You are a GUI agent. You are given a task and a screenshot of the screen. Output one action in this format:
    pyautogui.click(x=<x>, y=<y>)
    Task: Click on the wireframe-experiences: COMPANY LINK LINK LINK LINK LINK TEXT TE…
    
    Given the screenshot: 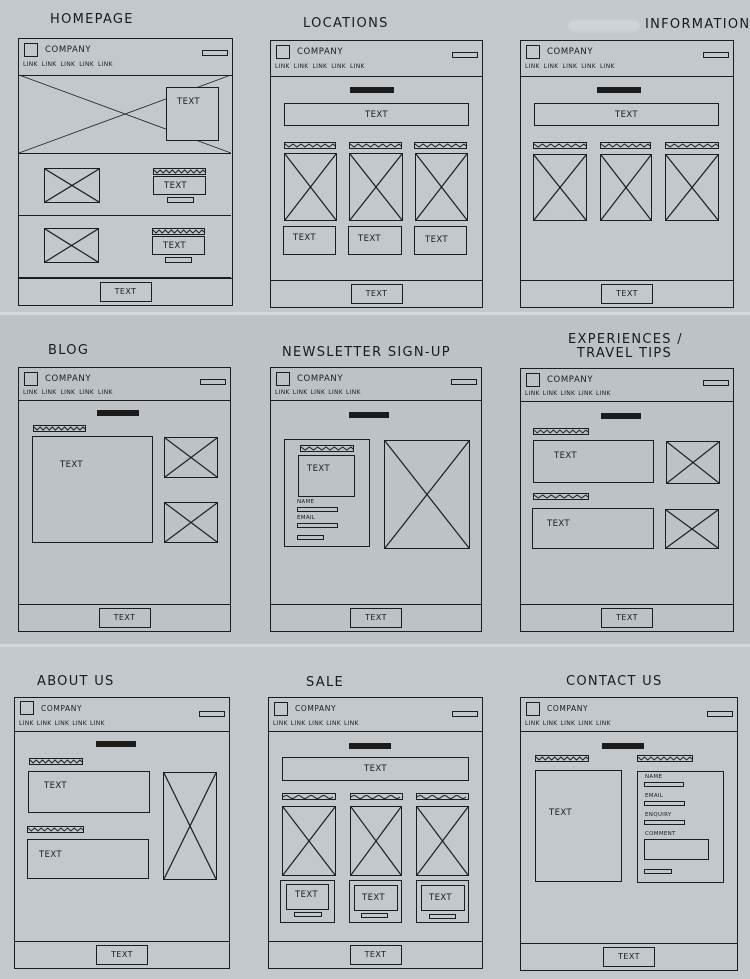 What is the action you would take?
    pyautogui.click(x=627, y=500)
    